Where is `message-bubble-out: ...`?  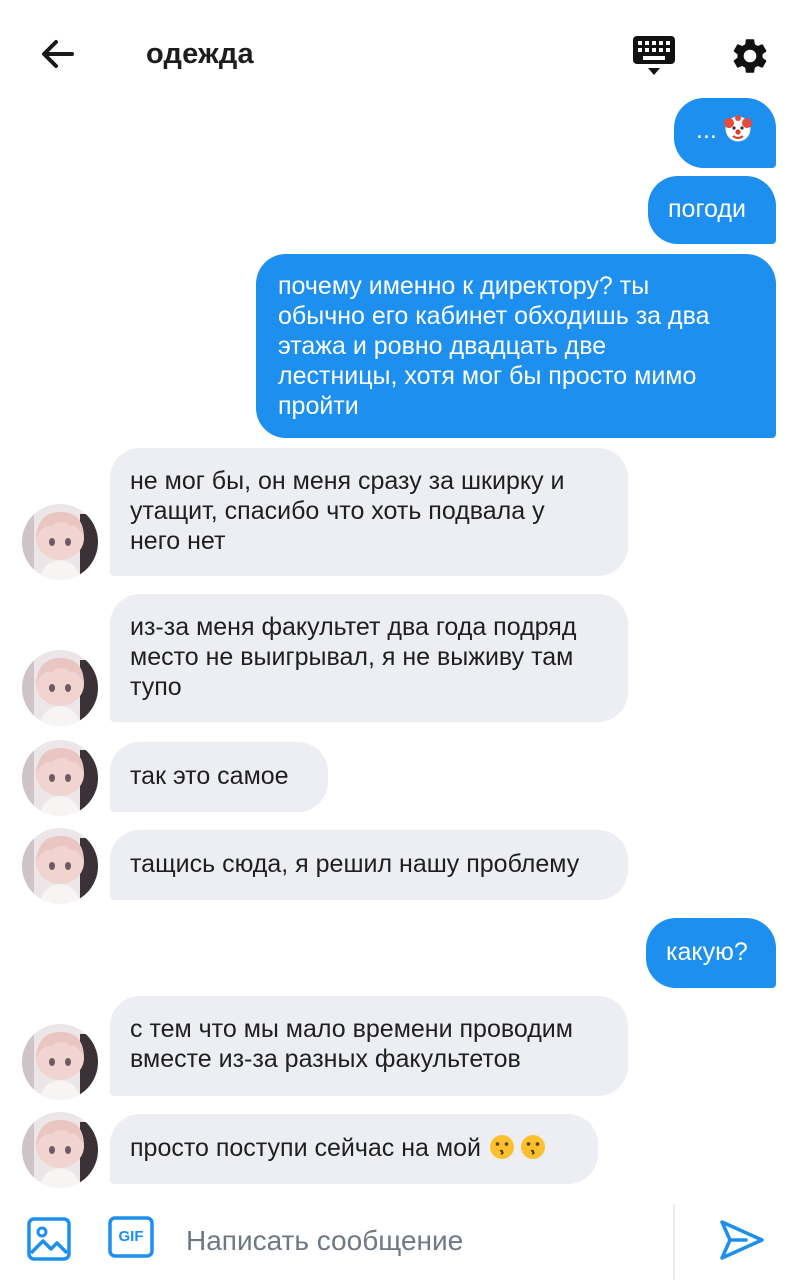 message-bubble-out: ... is located at coordinates (725, 133).